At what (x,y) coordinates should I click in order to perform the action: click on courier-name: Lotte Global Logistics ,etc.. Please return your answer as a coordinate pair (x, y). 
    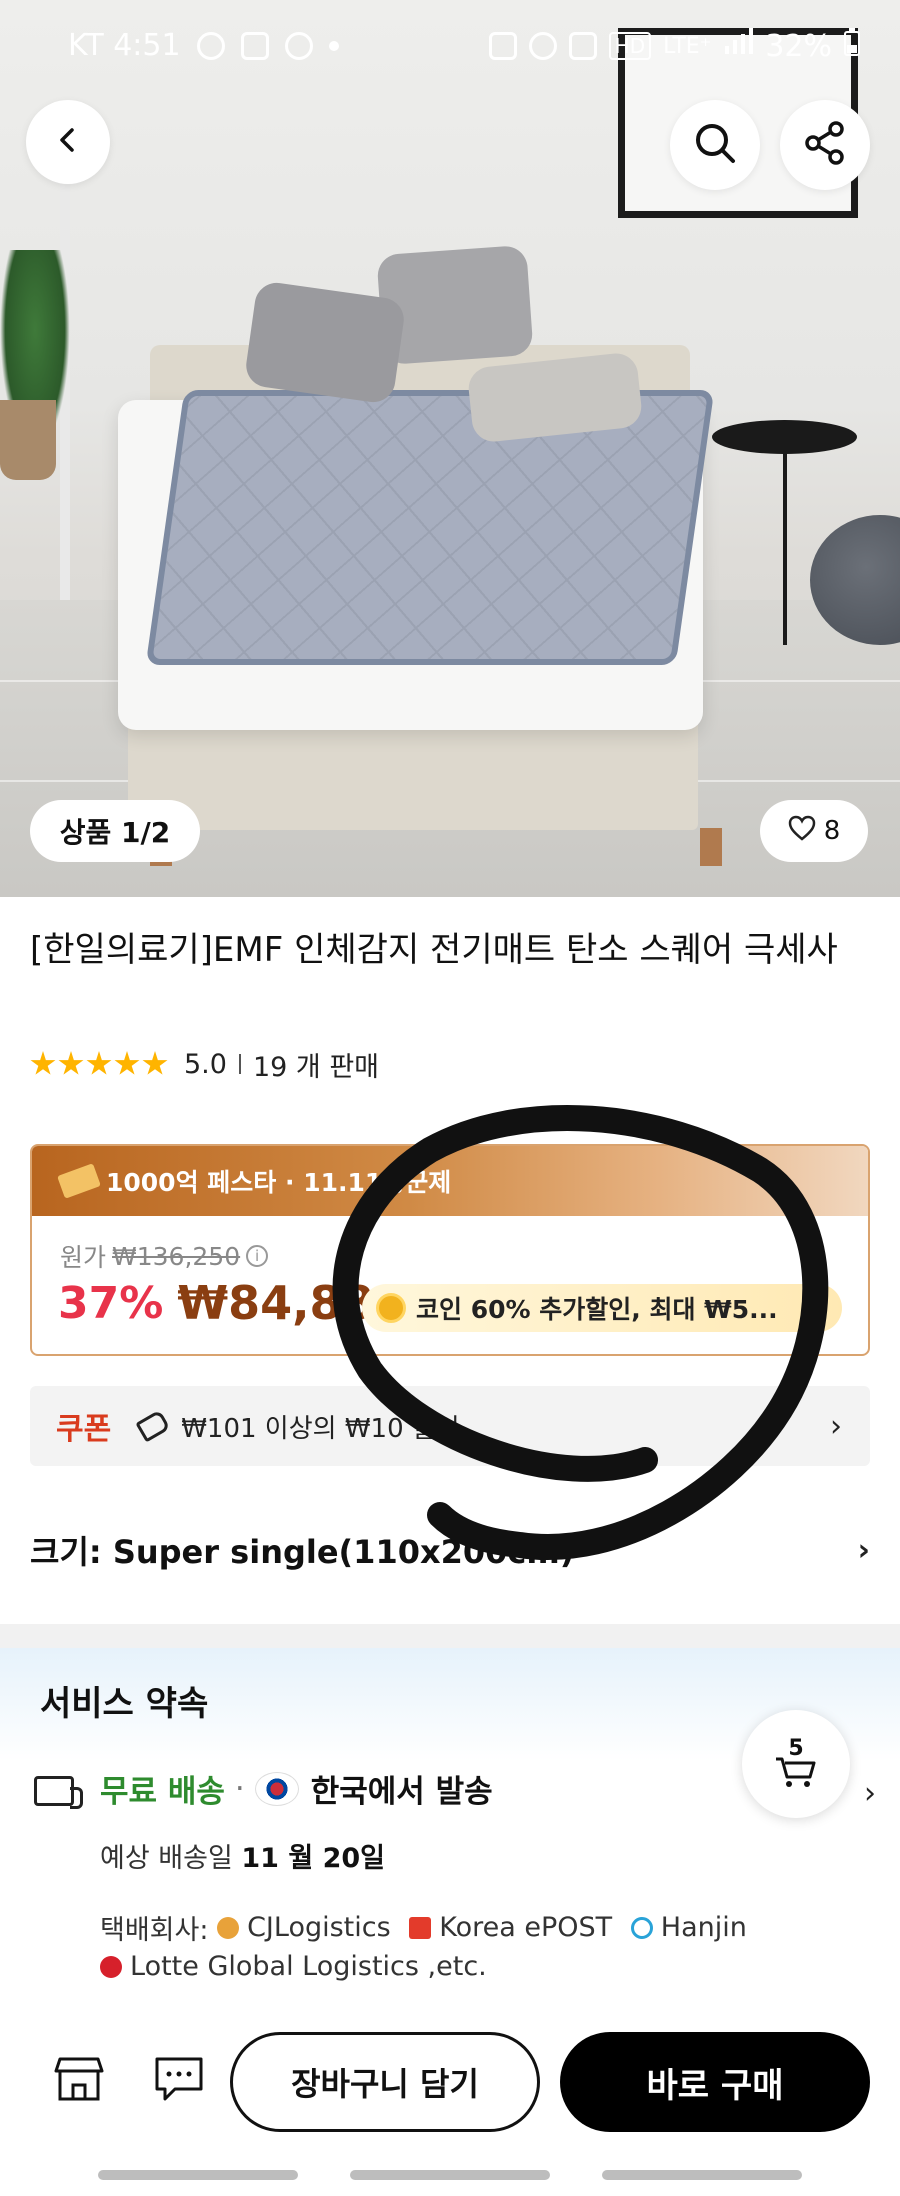
    Looking at the image, I should click on (308, 1966).